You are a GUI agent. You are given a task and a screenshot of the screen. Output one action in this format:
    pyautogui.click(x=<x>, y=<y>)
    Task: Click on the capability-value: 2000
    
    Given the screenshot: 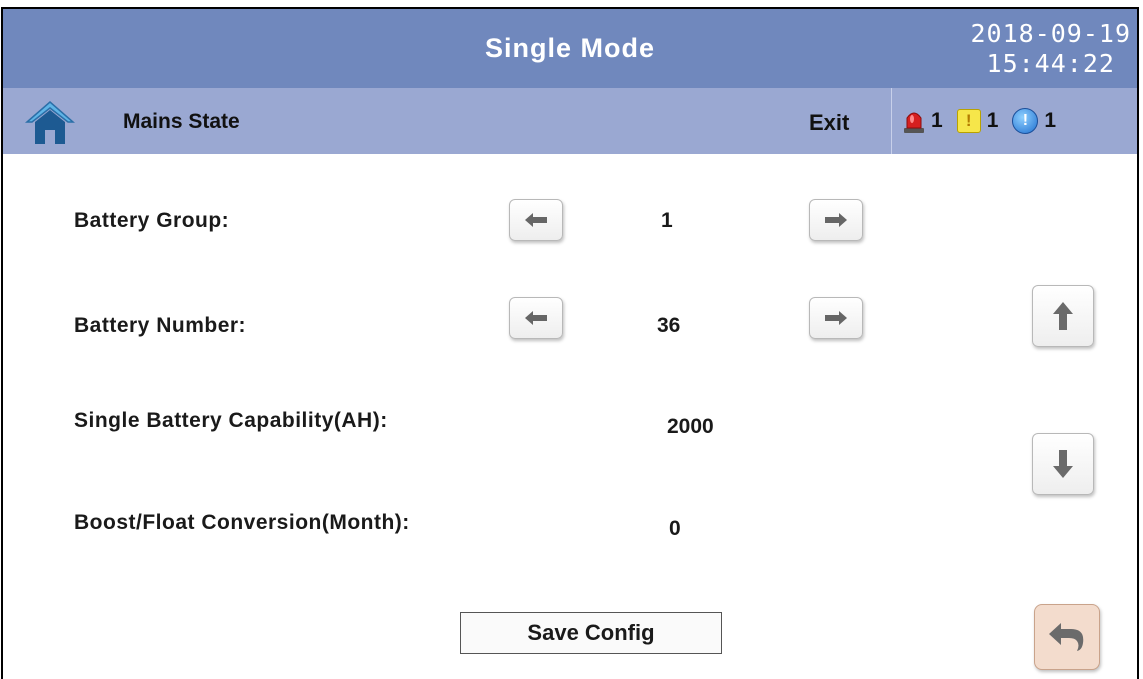 What is the action you would take?
    pyautogui.click(x=690, y=427)
    